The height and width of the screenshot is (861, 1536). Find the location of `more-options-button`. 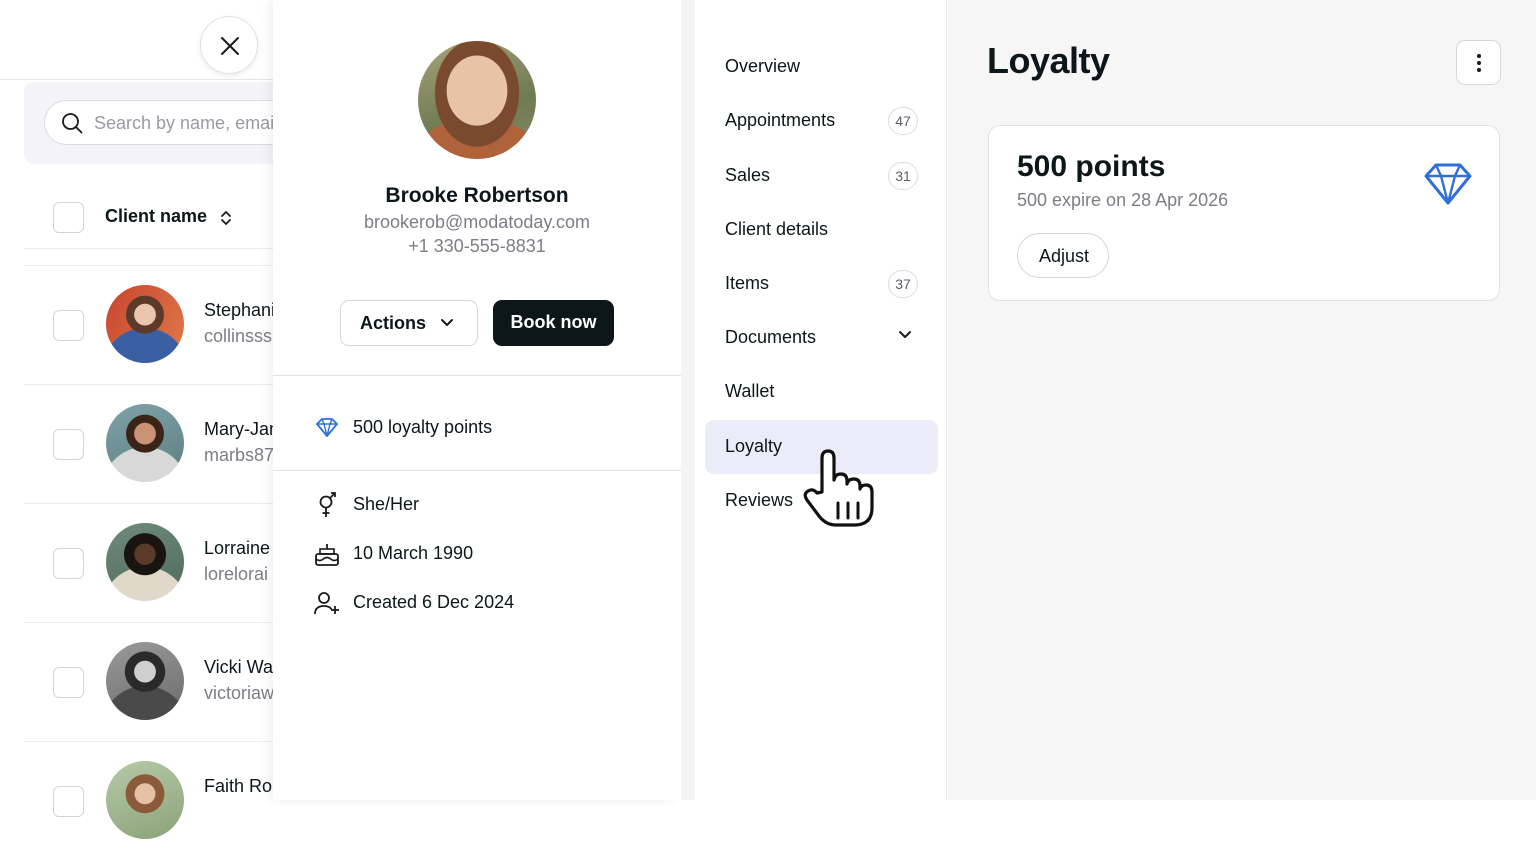

more-options-button is located at coordinates (1478, 62).